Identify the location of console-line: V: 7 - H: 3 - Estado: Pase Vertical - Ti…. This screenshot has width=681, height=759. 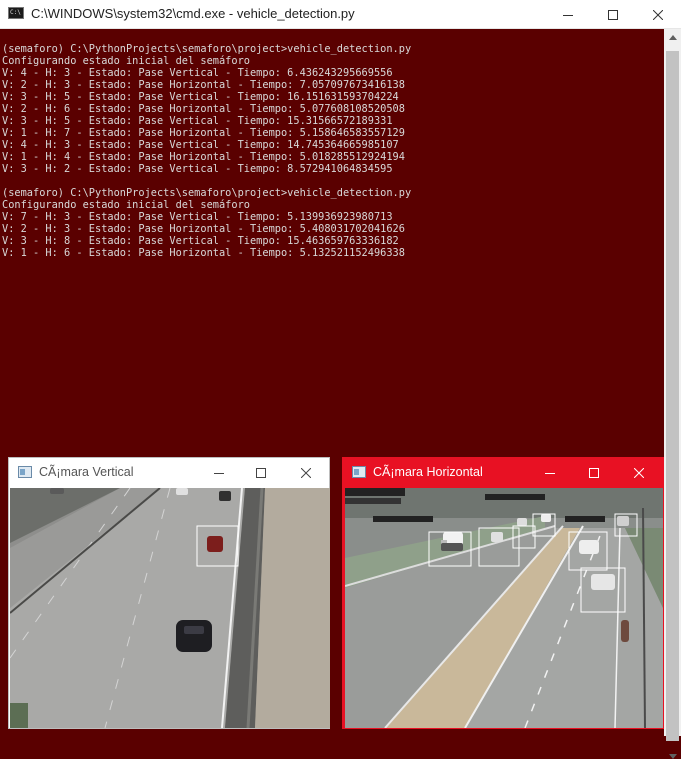
(197, 217).